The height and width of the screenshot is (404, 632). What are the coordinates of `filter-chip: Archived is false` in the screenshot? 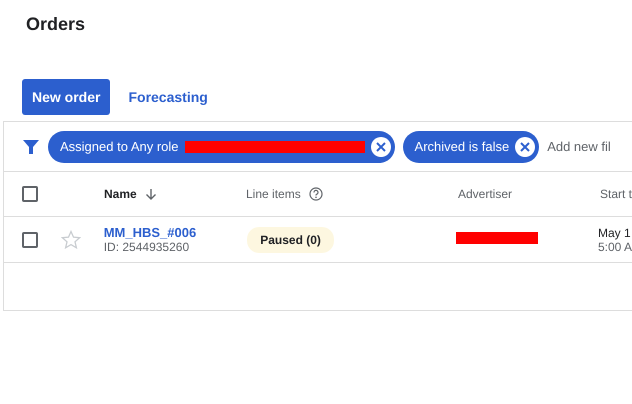 It's located at (471, 146).